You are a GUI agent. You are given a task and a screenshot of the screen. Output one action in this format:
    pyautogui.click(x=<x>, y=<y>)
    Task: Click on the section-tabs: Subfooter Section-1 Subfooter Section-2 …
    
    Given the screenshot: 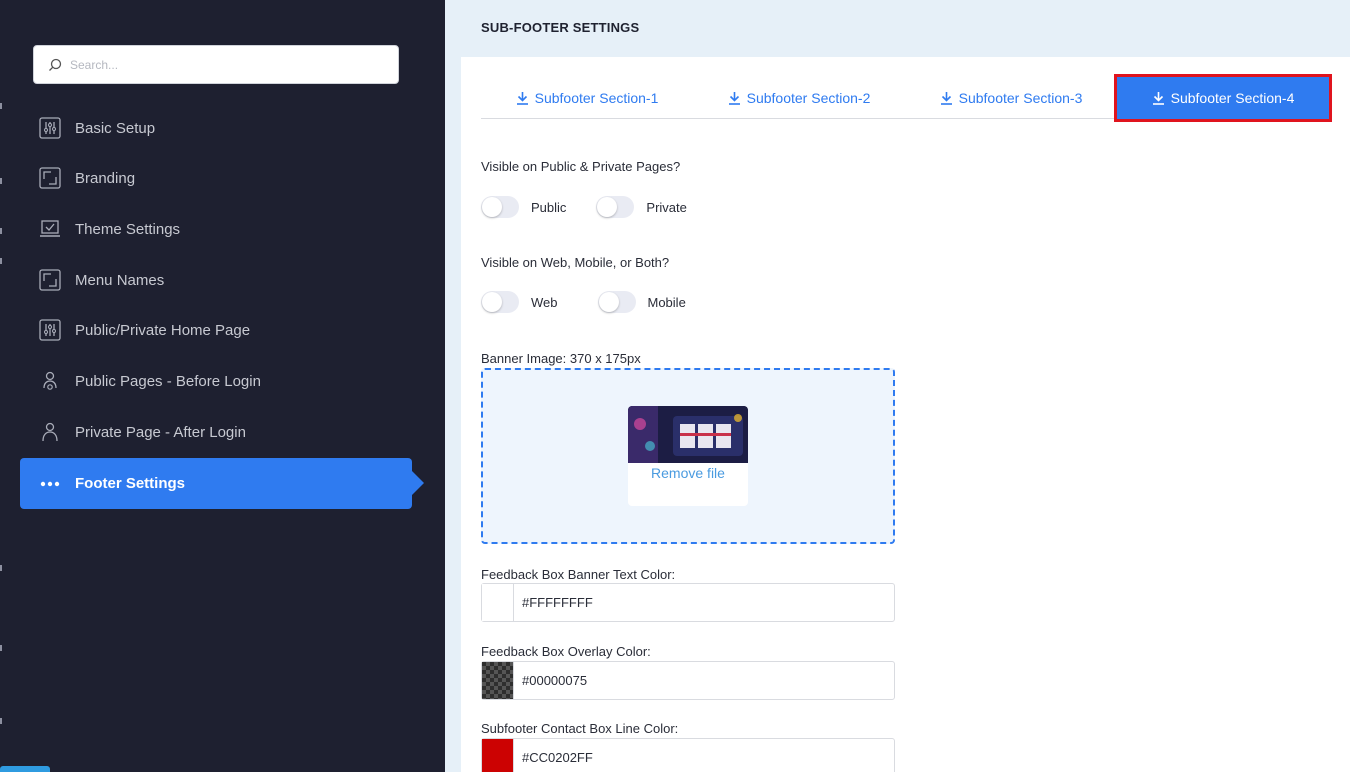 What is the action you would take?
    pyautogui.click(x=906, y=98)
    